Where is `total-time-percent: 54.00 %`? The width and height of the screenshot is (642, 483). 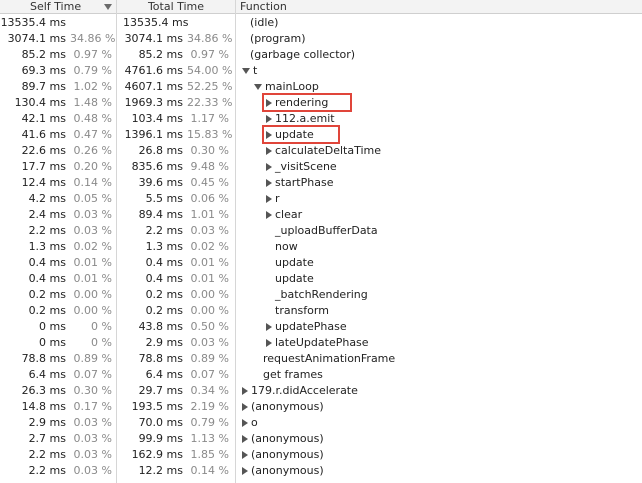 total-time-percent: 54.00 % is located at coordinates (210, 70).